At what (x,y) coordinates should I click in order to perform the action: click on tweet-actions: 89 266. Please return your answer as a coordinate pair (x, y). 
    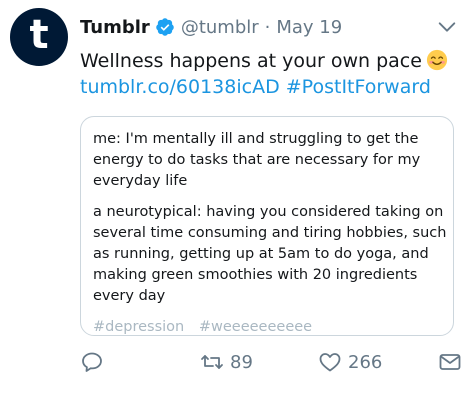
    Looking at the image, I should click on (272, 363).